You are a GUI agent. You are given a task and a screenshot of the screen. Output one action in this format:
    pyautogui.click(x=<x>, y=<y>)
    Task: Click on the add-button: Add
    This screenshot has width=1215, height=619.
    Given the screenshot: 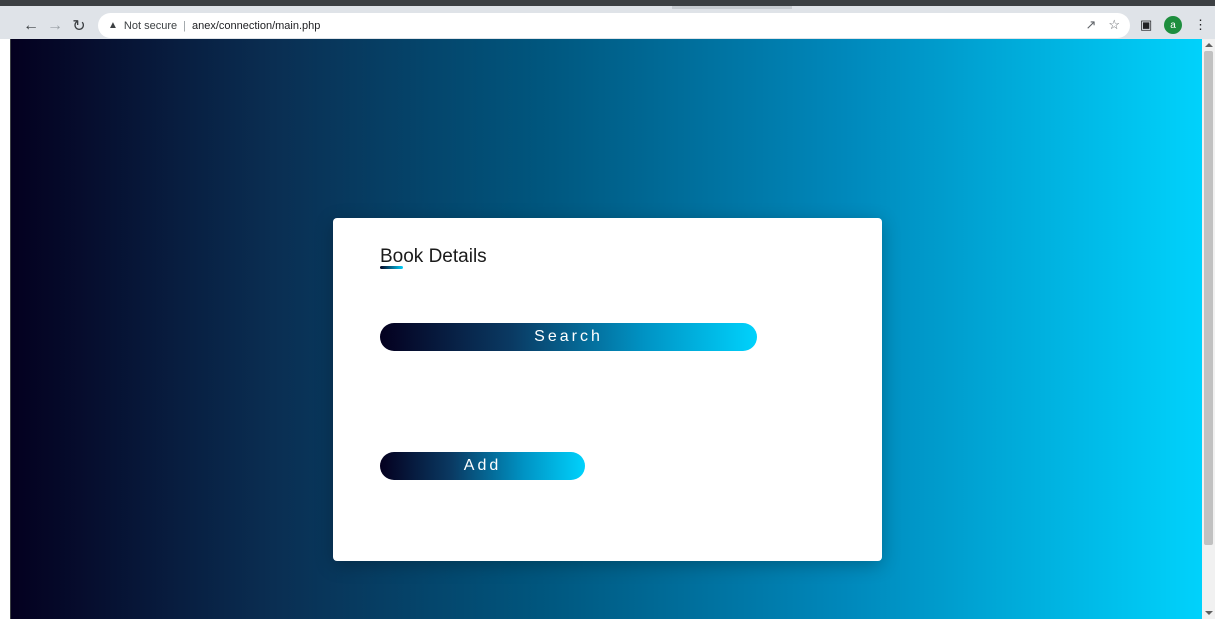 What is the action you would take?
    pyautogui.click(x=482, y=466)
    